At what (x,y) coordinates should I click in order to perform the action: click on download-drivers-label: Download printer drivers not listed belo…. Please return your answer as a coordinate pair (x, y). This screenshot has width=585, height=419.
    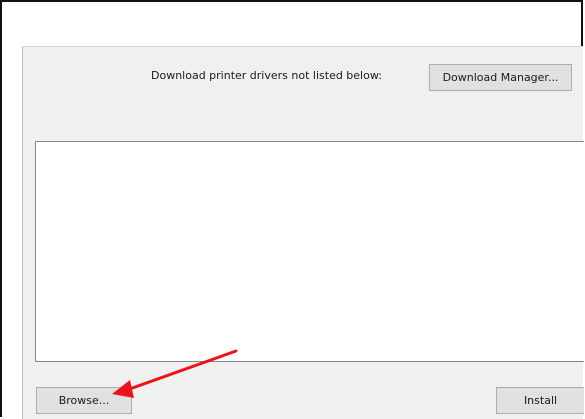
    Looking at the image, I should click on (266, 75).